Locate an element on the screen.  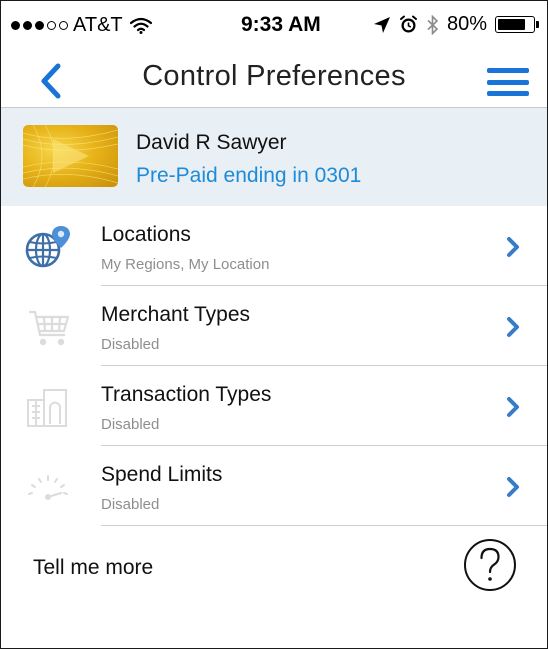
list-item-transaction-types: Transaction Types Disabled is located at coordinates (274, 406).